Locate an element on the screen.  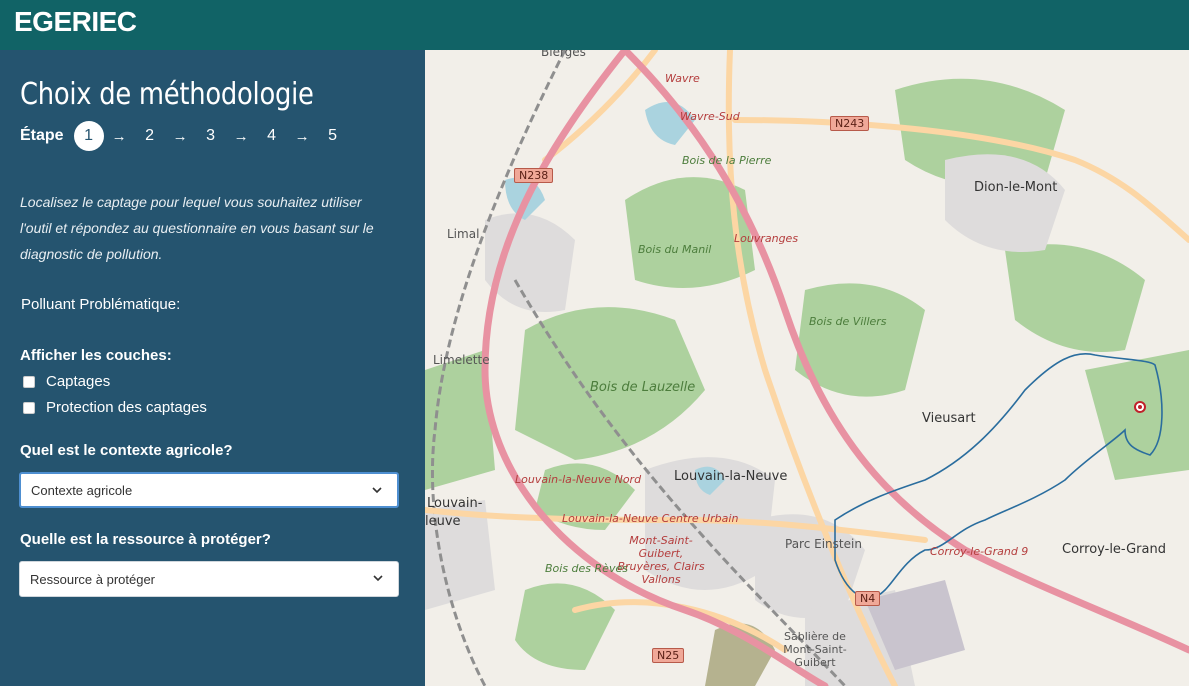
steps-label: Étape is located at coordinates (42, 135).